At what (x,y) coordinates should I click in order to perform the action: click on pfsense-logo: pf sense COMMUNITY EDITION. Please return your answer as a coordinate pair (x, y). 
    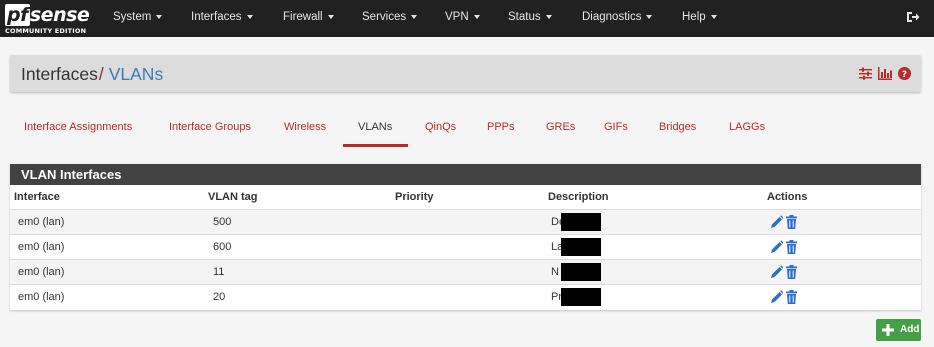
    Looking at the image, I should click on (48, 19).